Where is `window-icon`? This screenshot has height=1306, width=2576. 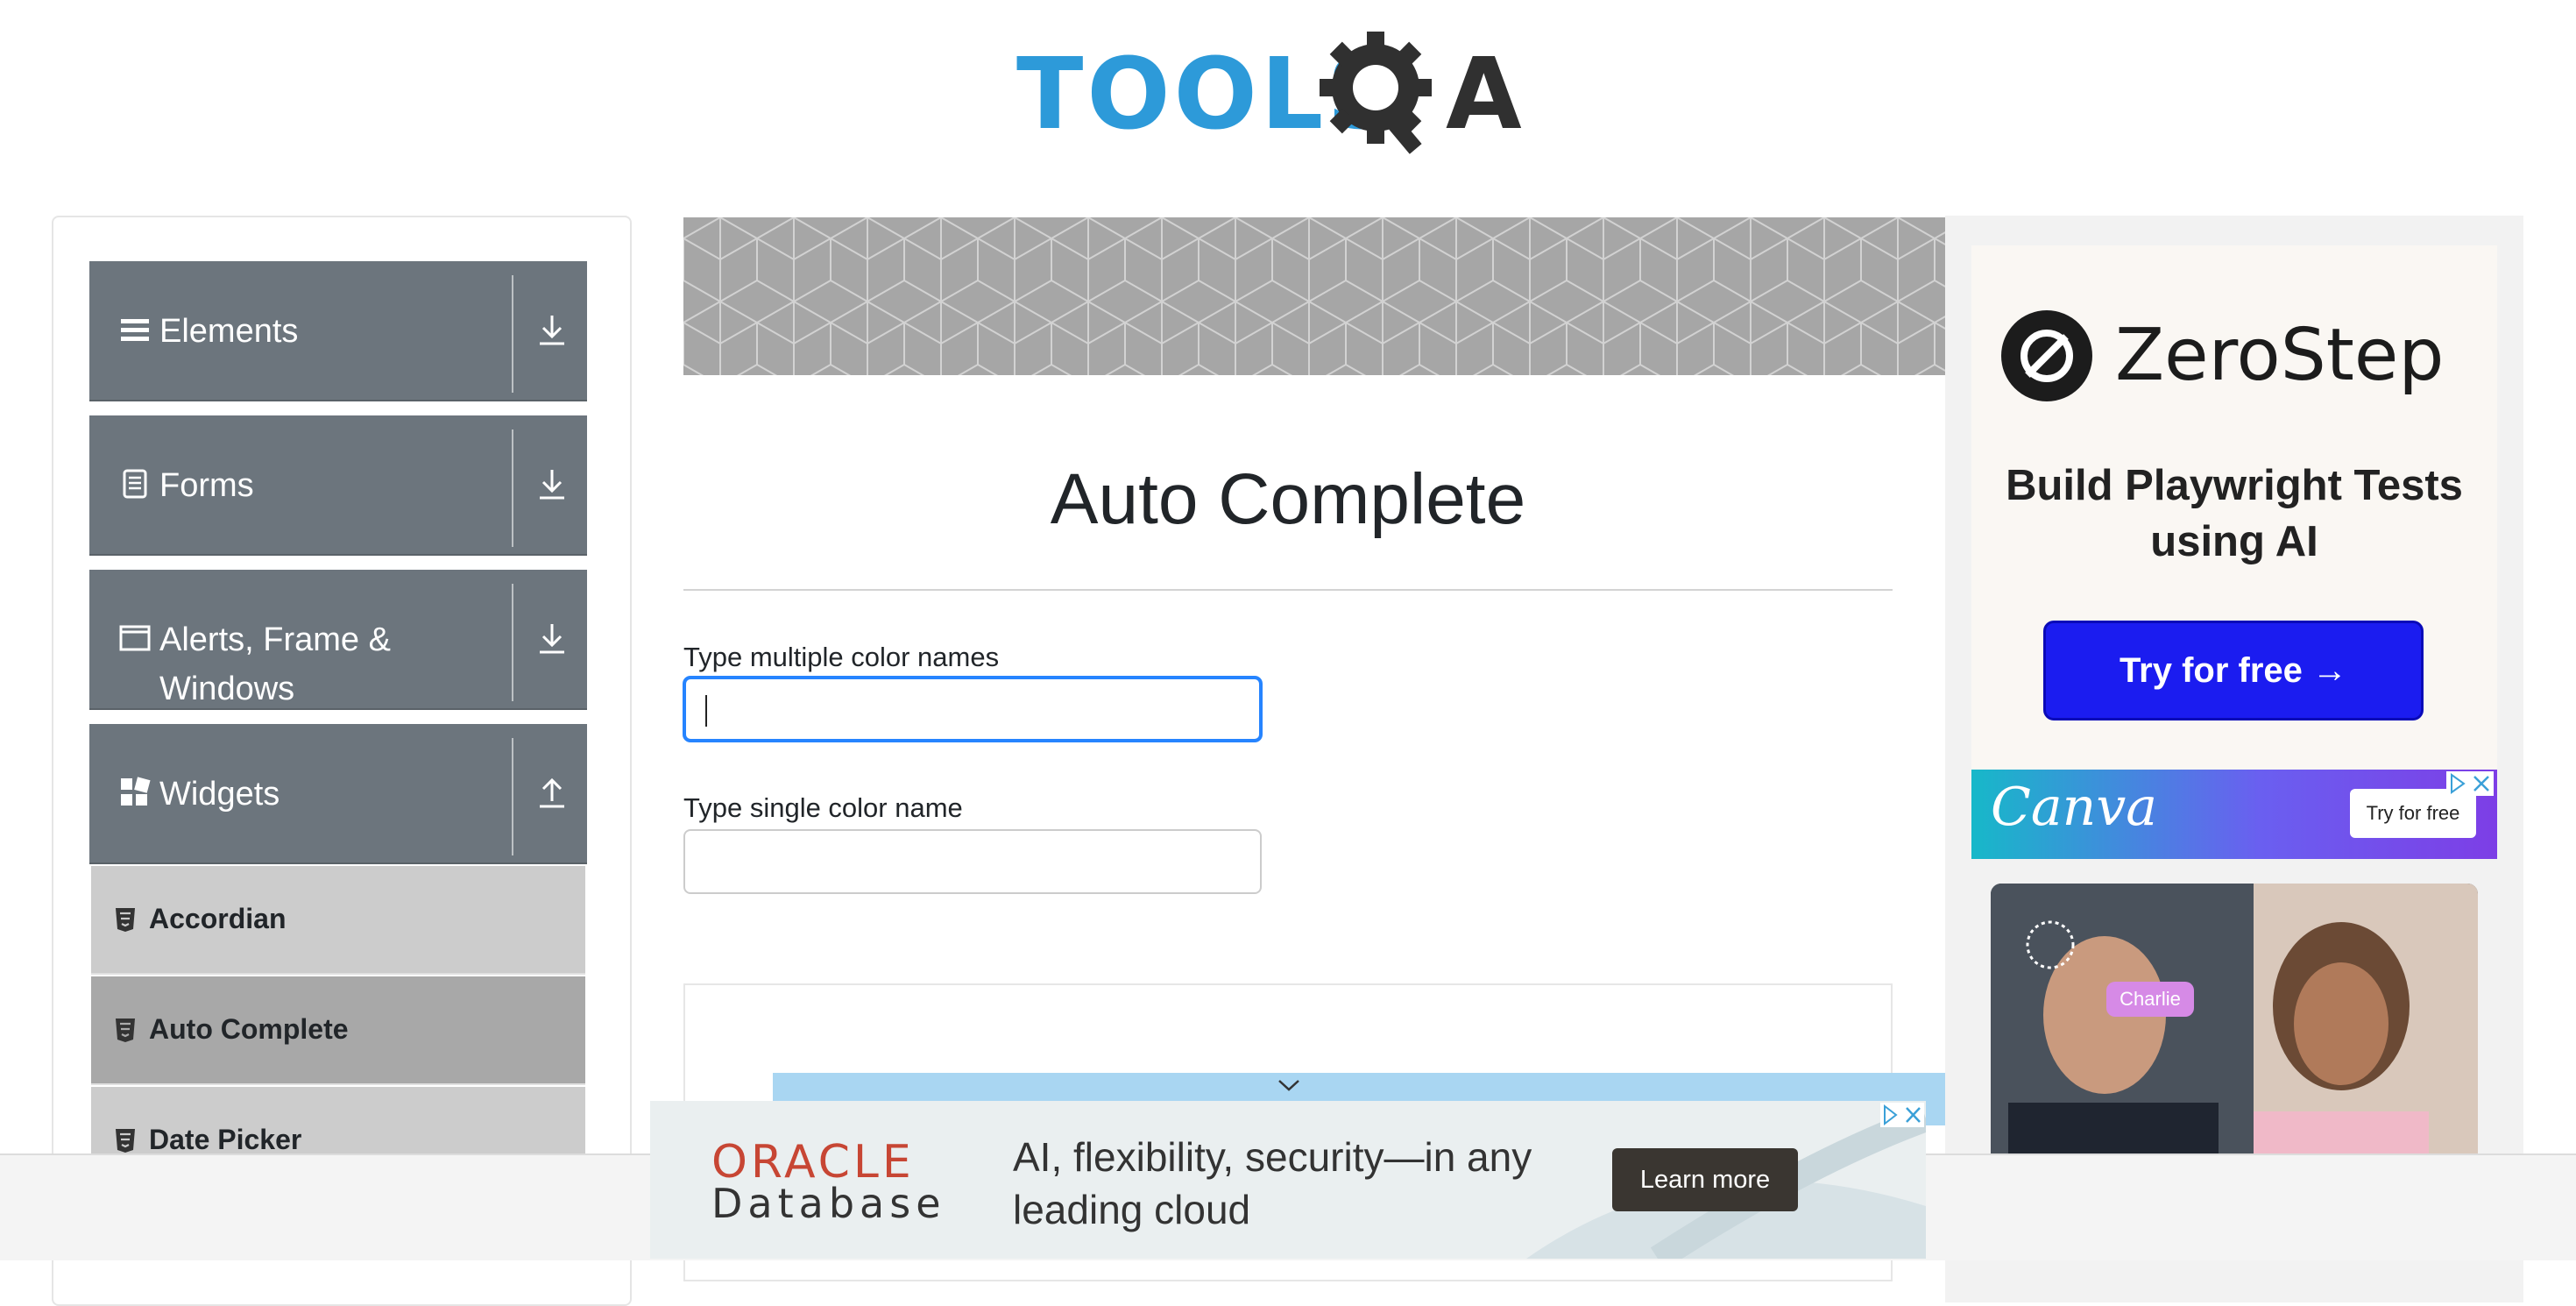 window-icon is located at coordinates (135, 638).